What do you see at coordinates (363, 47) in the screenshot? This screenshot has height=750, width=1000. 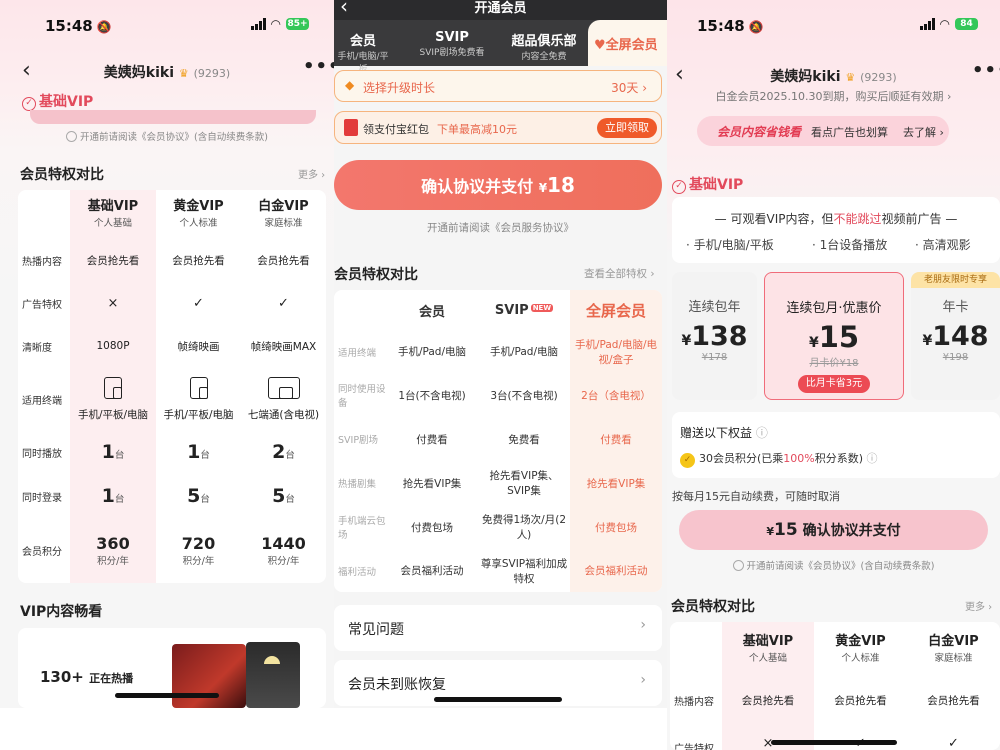 I see `tab-member: 会员手机/电脑/平板` at bounding box center [363, 47].